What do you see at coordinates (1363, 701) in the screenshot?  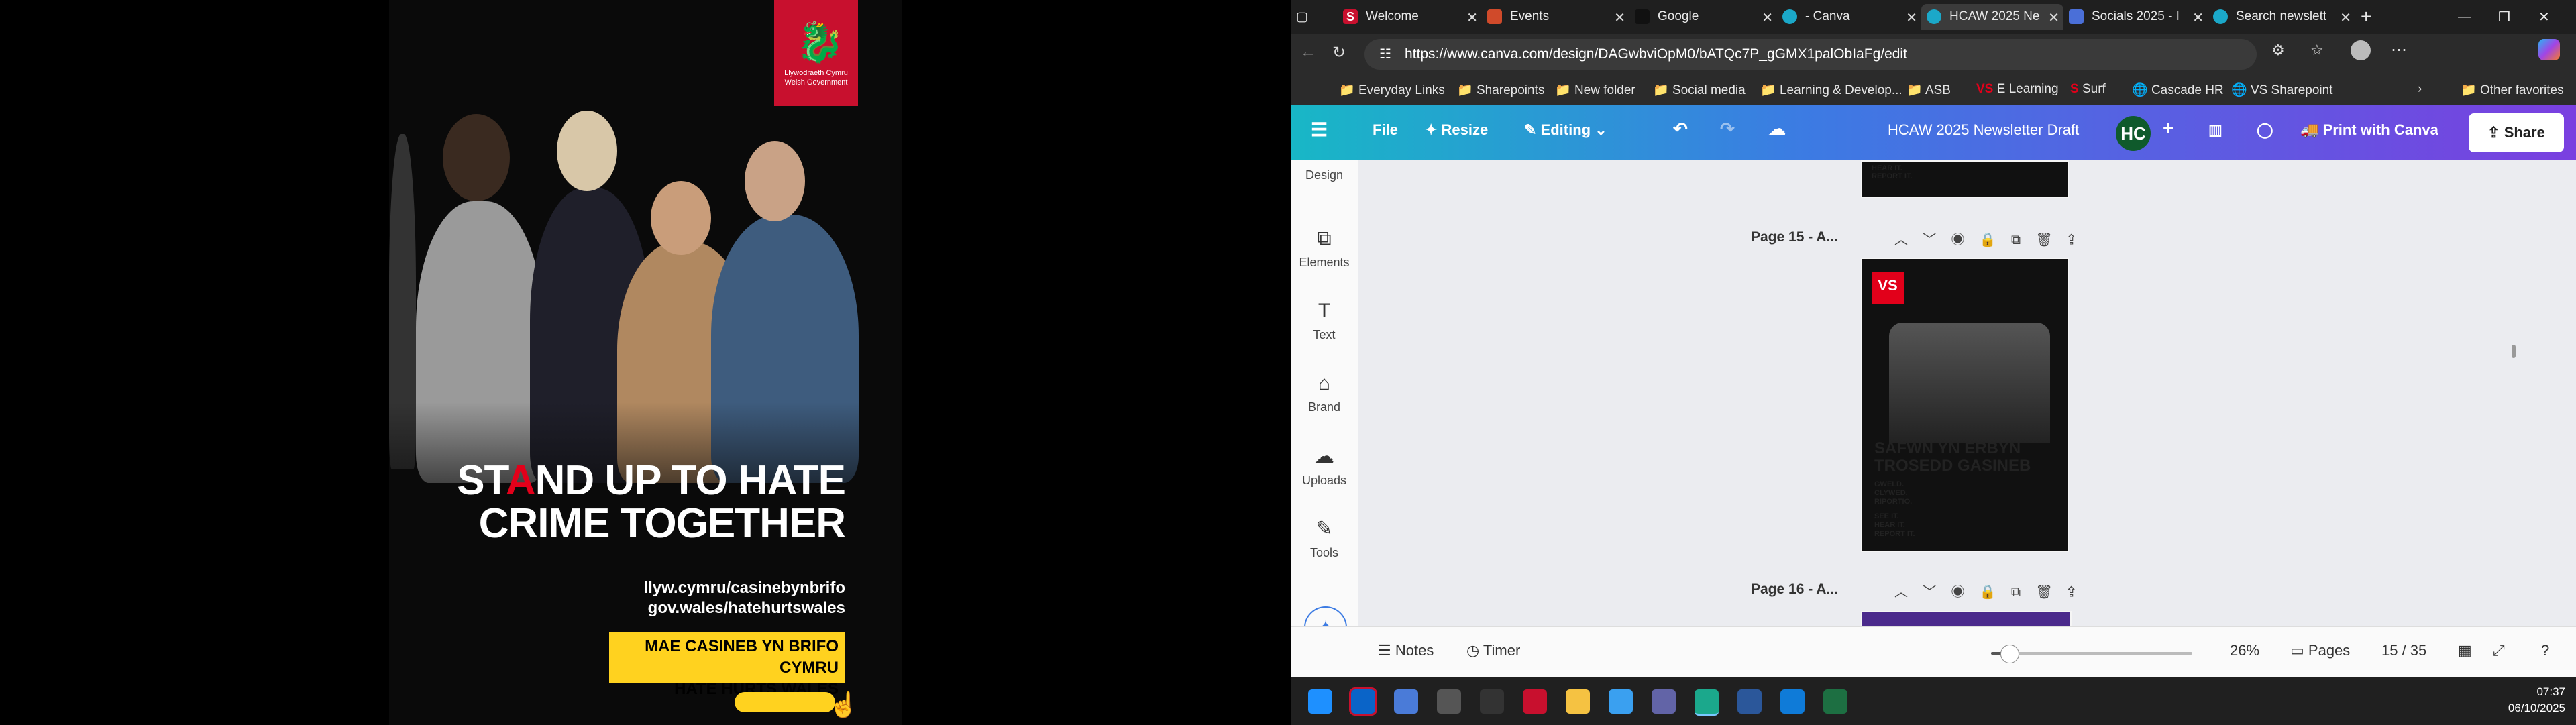 I see `outlook-icon` at bounding box center [1363, 701].